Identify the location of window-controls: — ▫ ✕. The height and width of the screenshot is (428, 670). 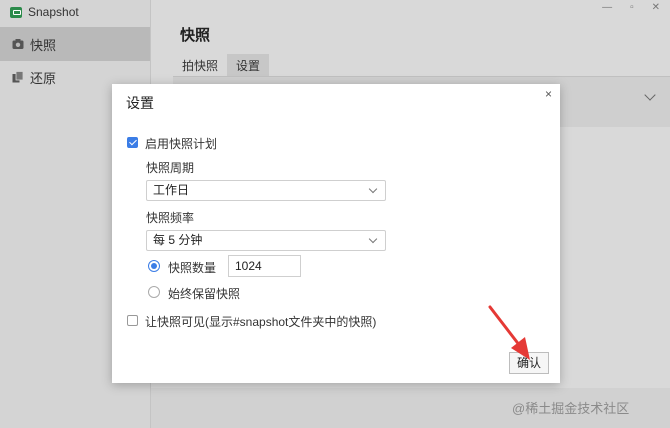
(631, 7).